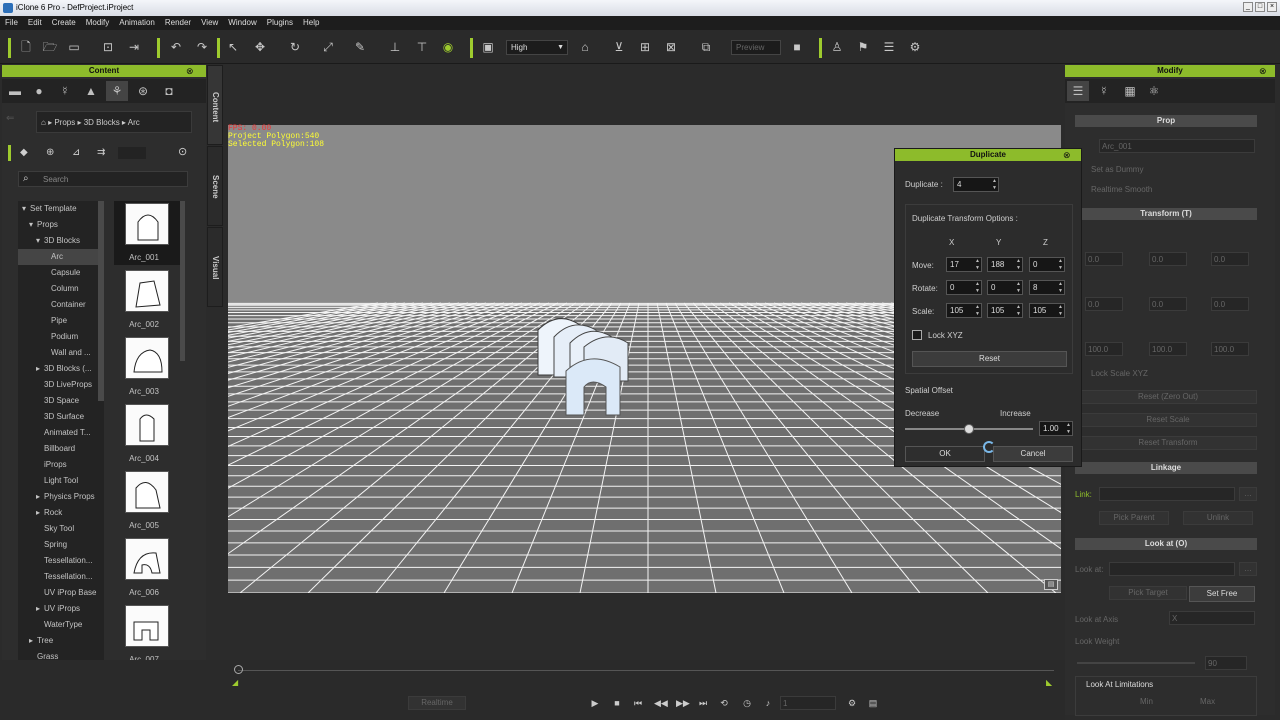  Describe the element at coordinates (1104, 304) in the screenshot. I see `rotate-x-field: 0.0` at that location.